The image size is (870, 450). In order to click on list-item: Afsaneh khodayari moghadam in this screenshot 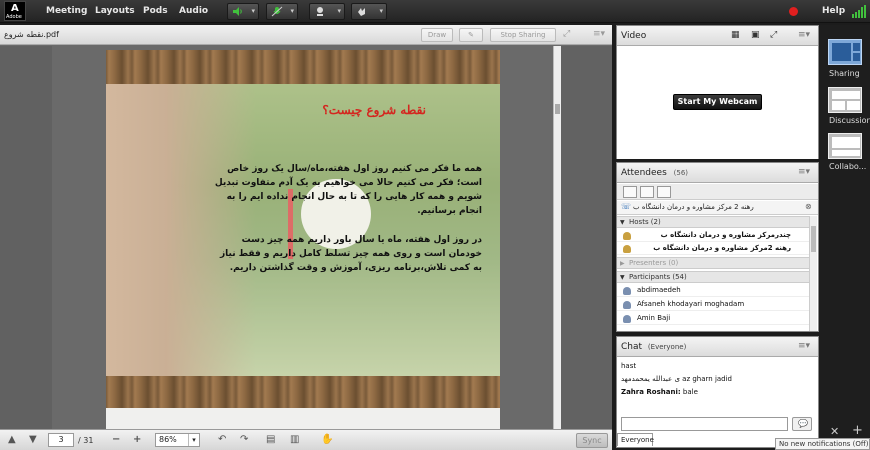, I will do `click(713, 304)`.